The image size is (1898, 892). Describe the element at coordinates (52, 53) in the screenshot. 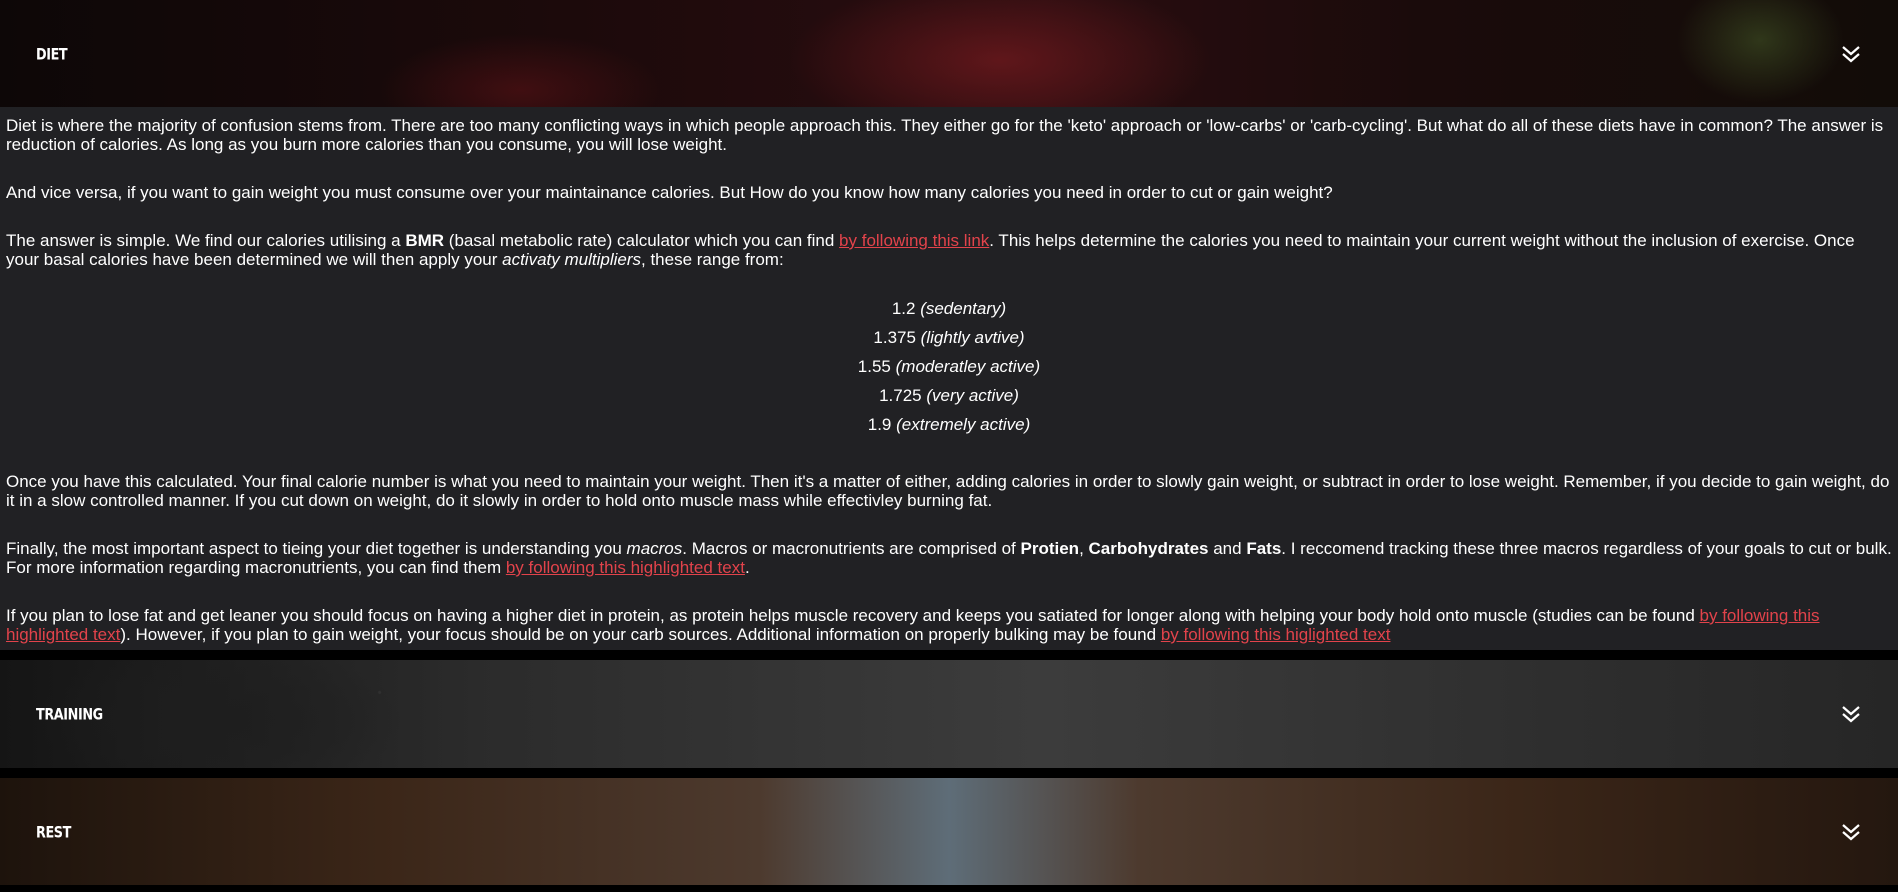

I see `diet-section-title: DIET` at that location.